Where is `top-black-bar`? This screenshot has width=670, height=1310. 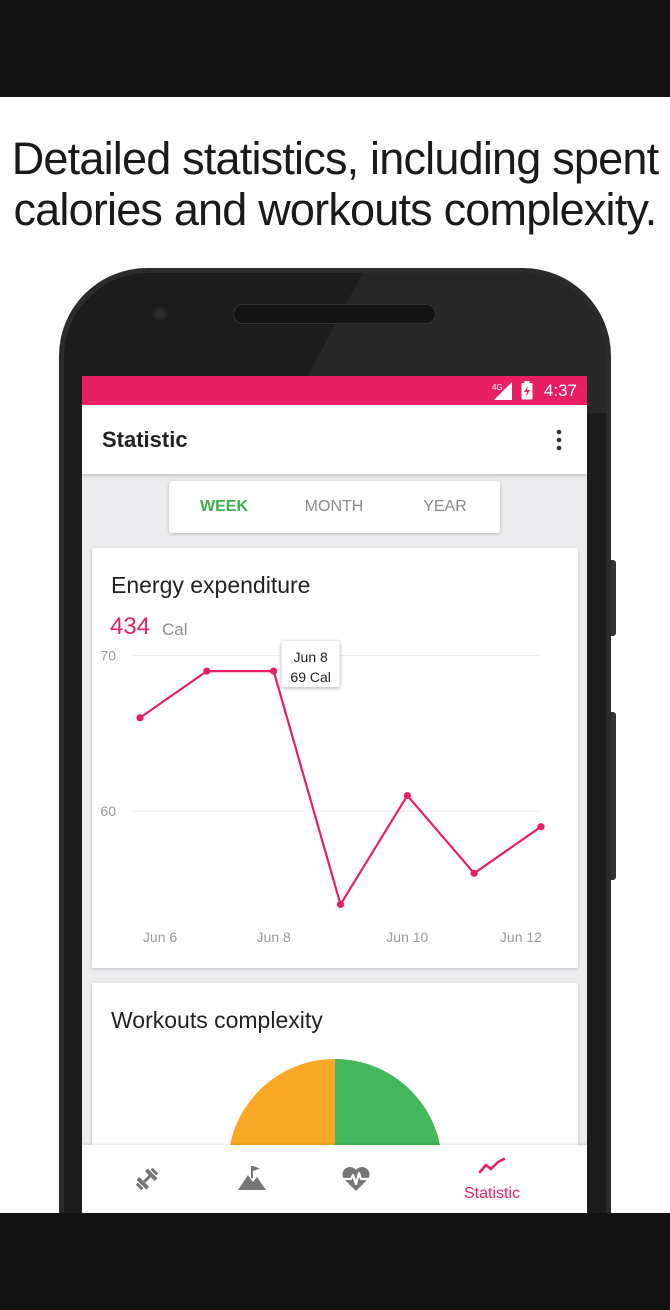
top-black-bar is located at coordinates (335, 48).